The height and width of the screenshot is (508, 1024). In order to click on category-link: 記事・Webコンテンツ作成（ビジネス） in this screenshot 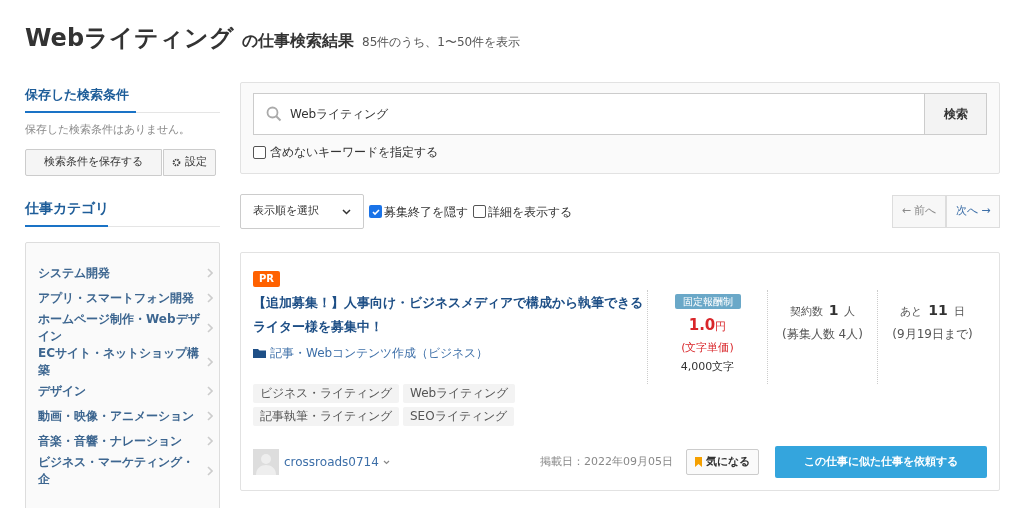, I will do `click(379, 353)`.